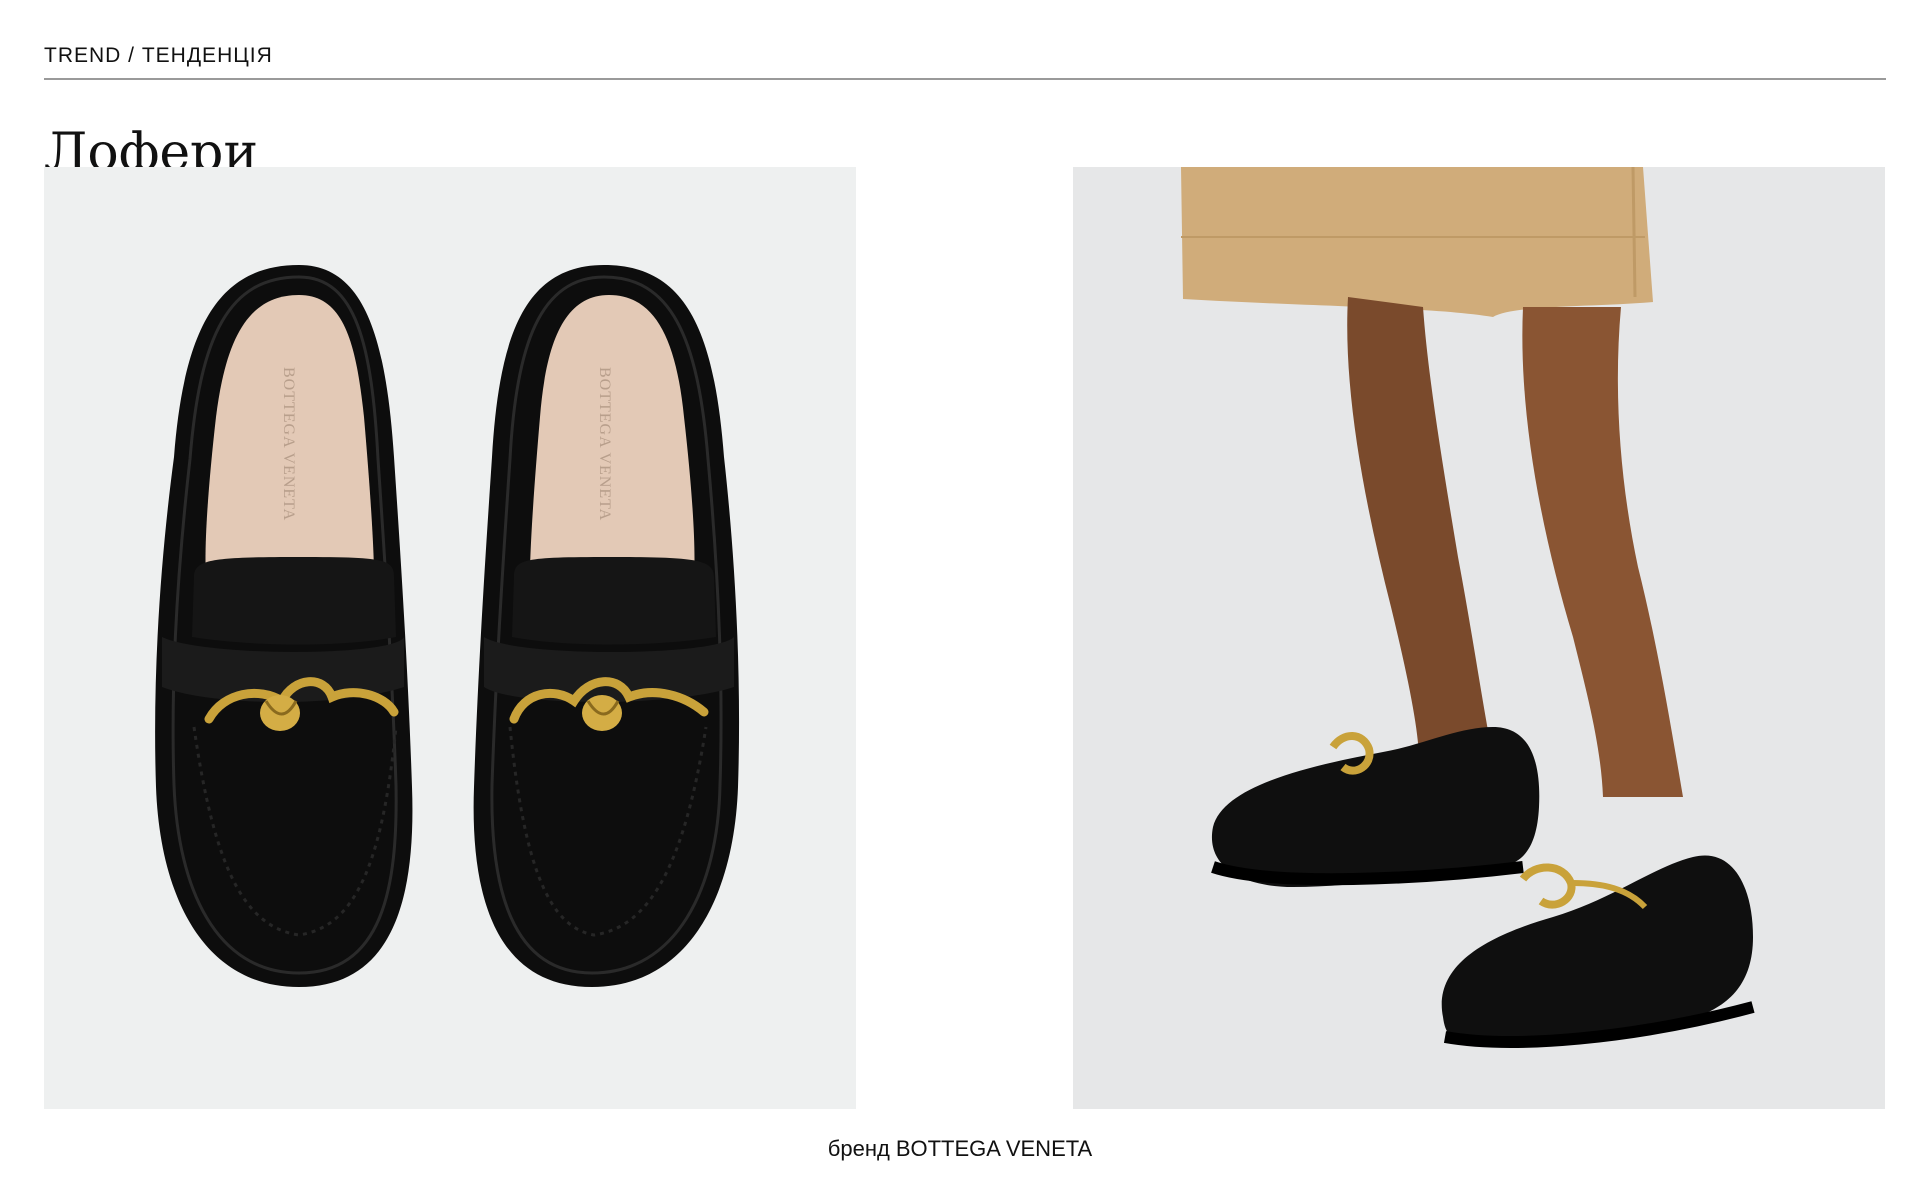 Image resolution: width=1920 pixels, height=1200 pixels. What do you see at coordinates (1420, 527) in the screenshot?
I see `leg-back` at bounding box center [1420, 527].